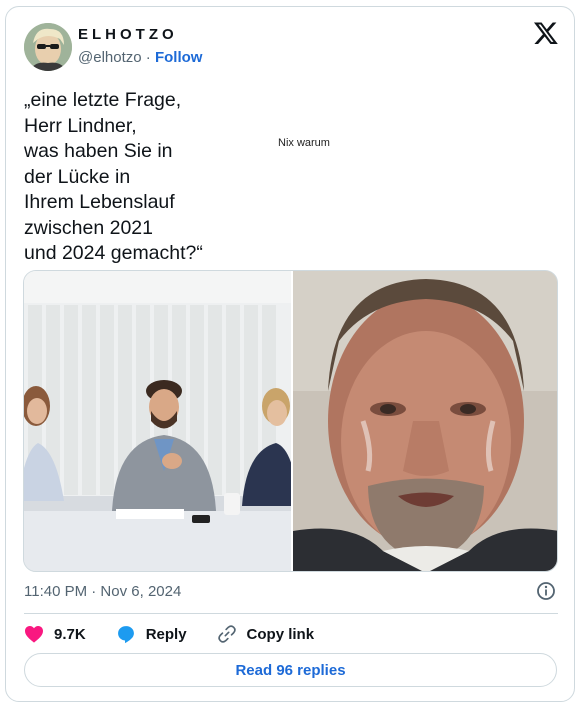  What do you see at coordinates (304, 143) in the screenshot?
I see `tweet-side-text: Nix warum` at bounding box center [304, 143].